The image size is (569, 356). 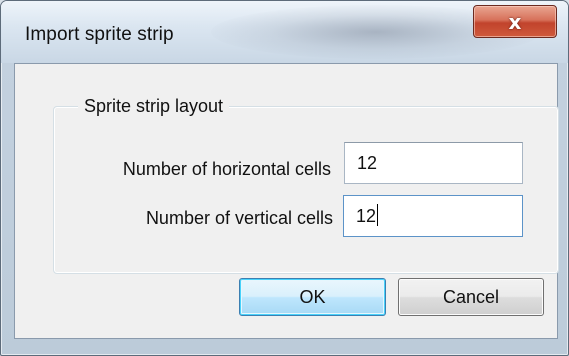 I want to click on close-icon: x, so click(x=515, y=21).